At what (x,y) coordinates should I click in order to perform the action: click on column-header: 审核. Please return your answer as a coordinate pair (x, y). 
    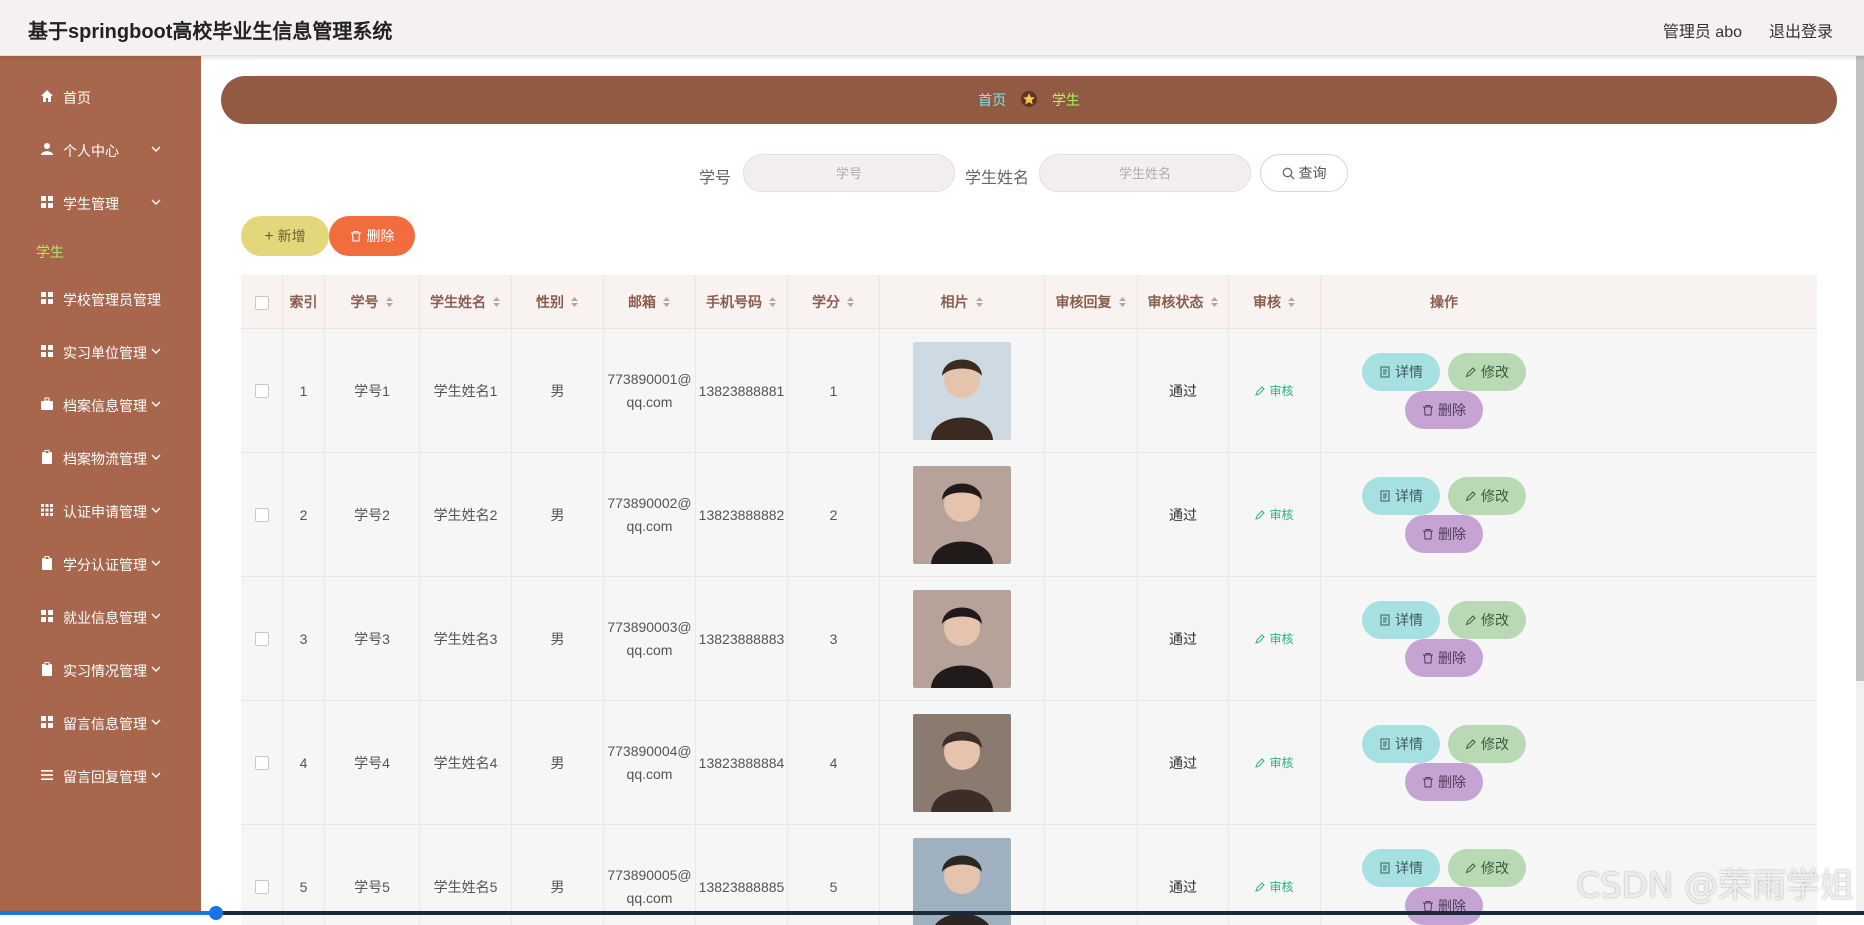
    Looking at the image, I should click on (1275, 302).